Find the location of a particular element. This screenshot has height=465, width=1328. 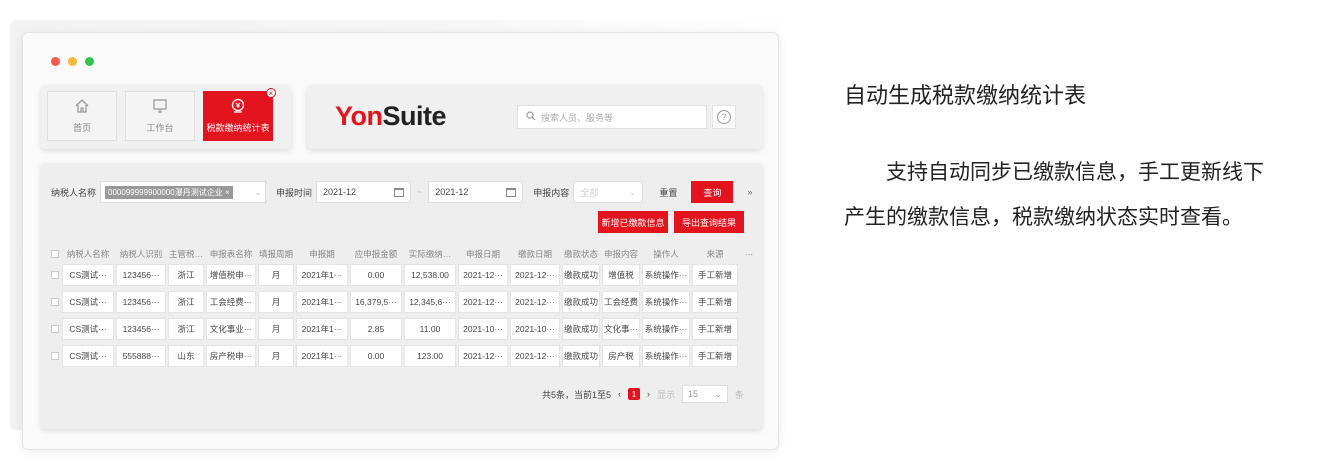

logo-yon: Yon is located at coordinates (359, 116).